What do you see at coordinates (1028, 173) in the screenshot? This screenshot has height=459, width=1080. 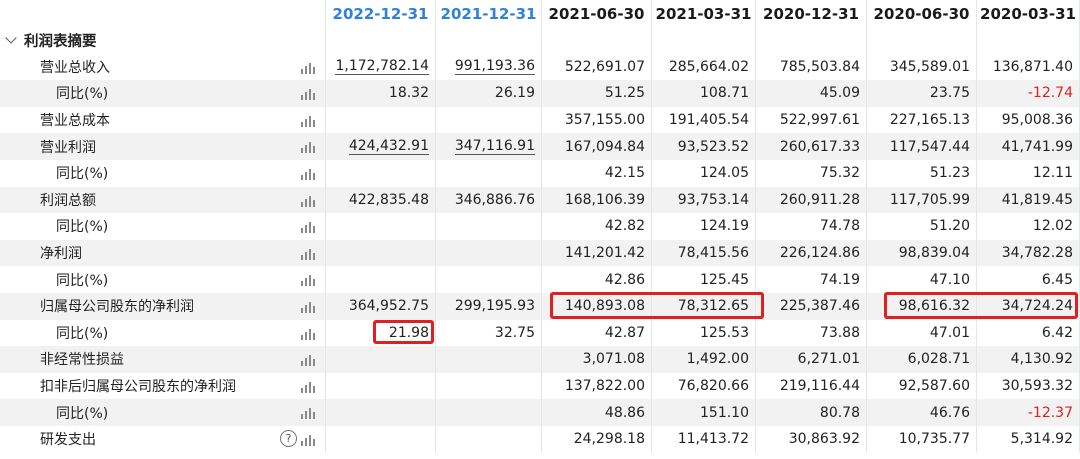 I see `value-cell: 12.11` at bounding box center [1028, 173].